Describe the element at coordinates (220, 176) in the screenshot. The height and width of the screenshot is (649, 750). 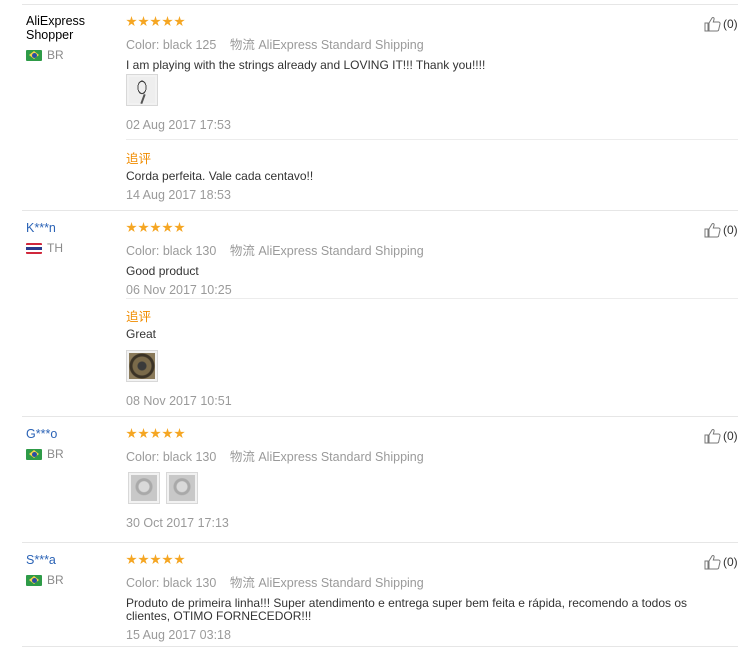
I see `followup-text: Corda perfeita. Vale cada centavo!!` at that location.